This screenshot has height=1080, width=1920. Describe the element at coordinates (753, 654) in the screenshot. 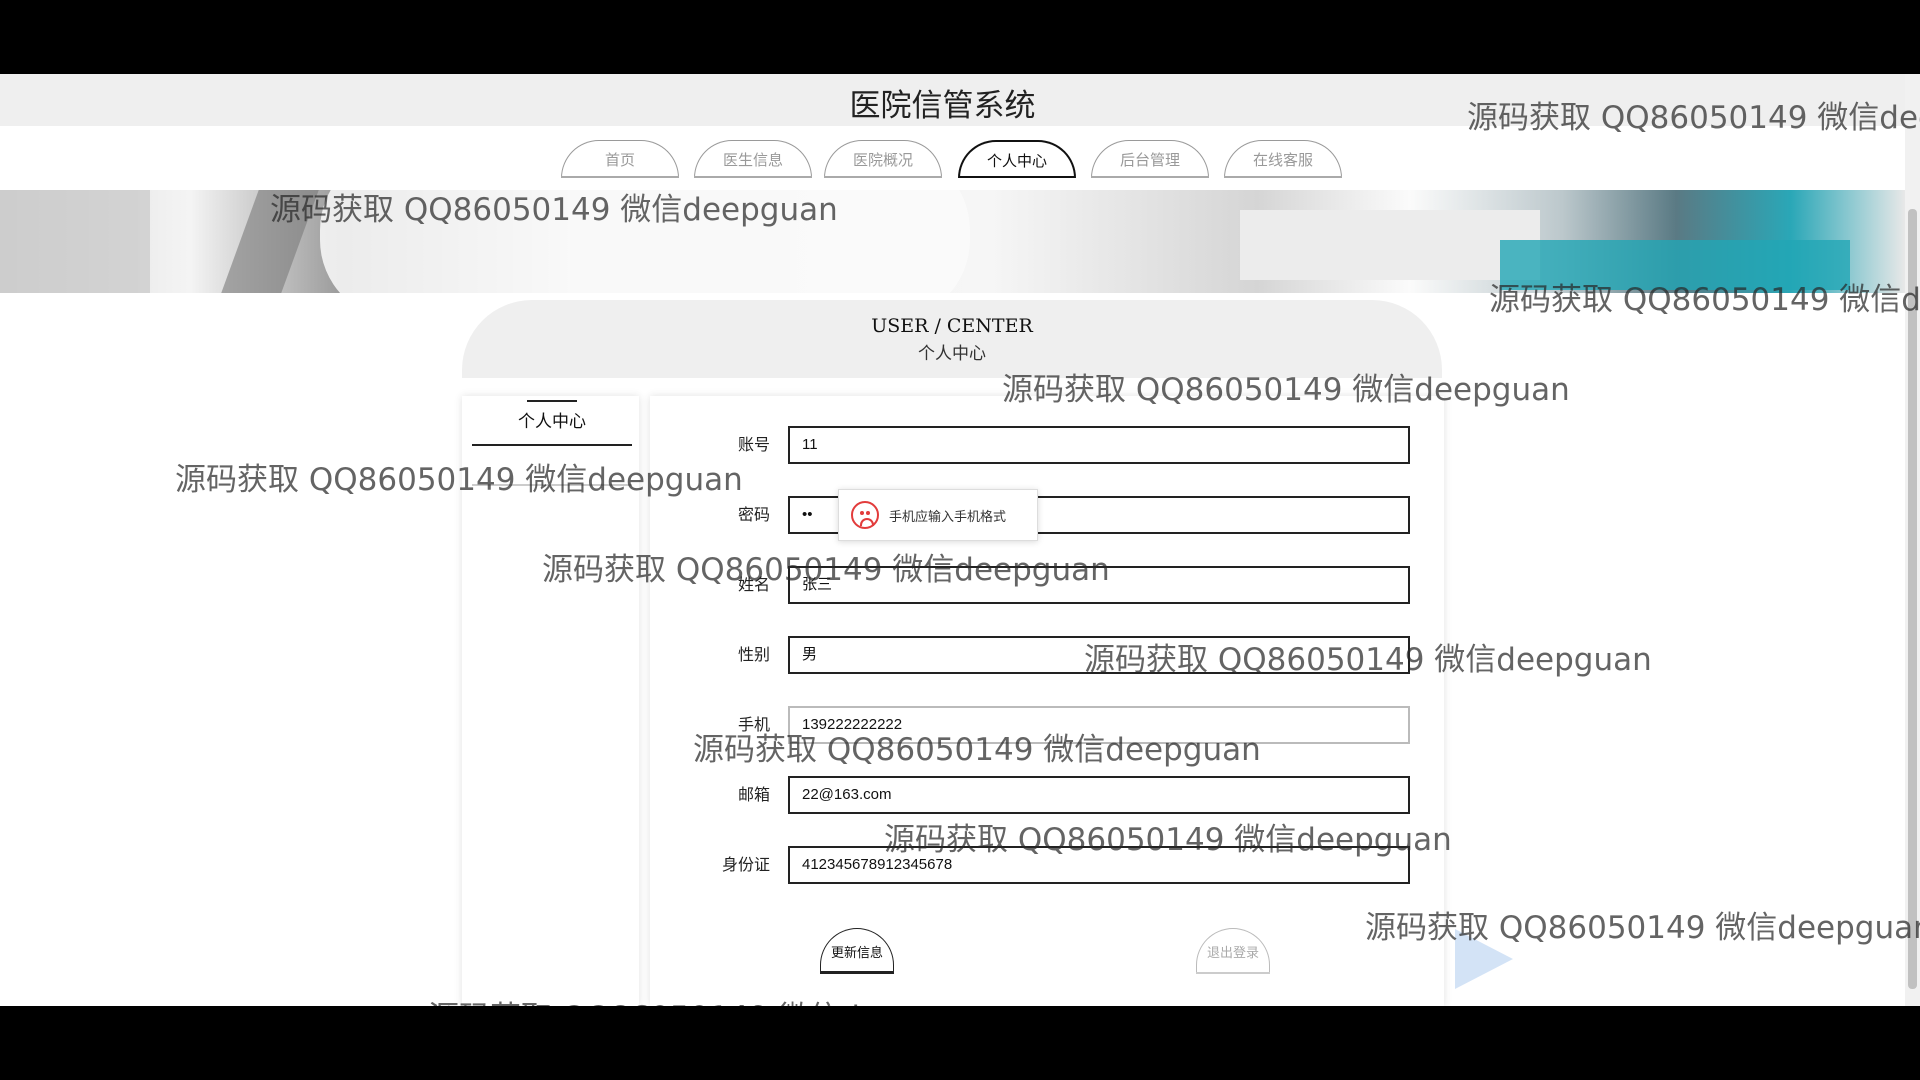

I see `gender-label: 性别` at that location.